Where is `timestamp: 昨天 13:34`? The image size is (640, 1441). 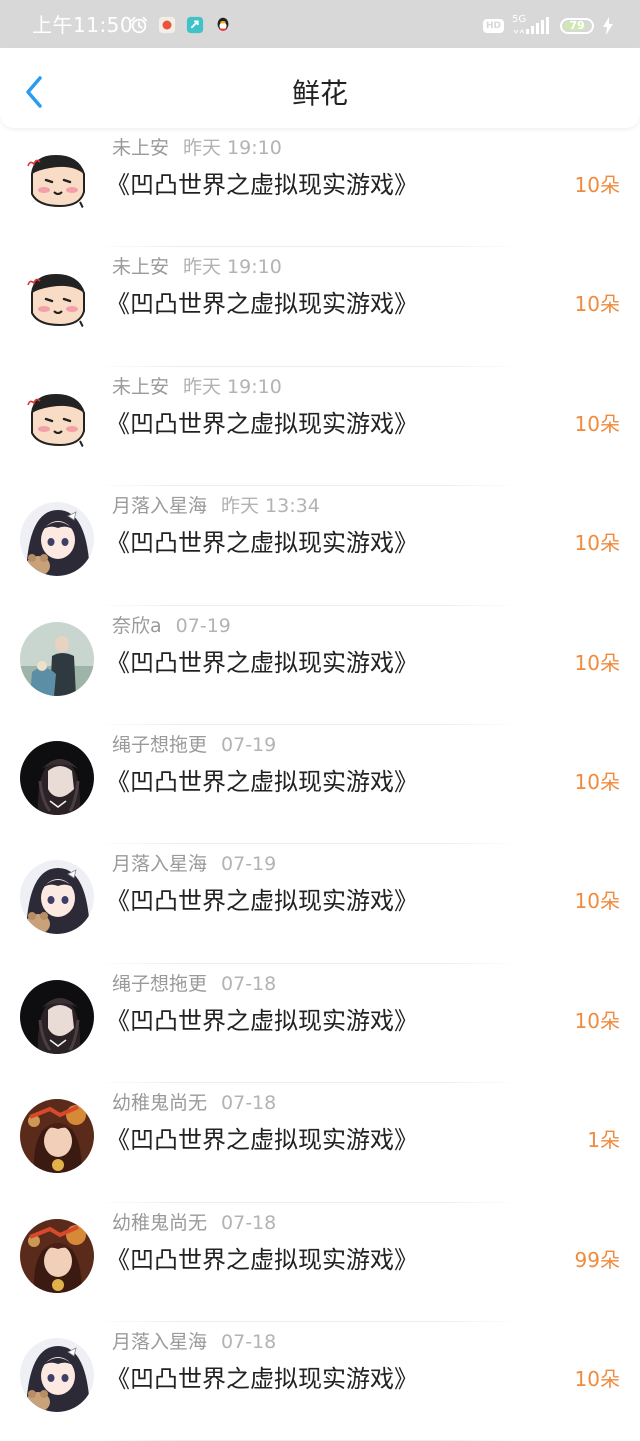
timestamp: 昨天 13:34 is located at coordinates (270, 506).